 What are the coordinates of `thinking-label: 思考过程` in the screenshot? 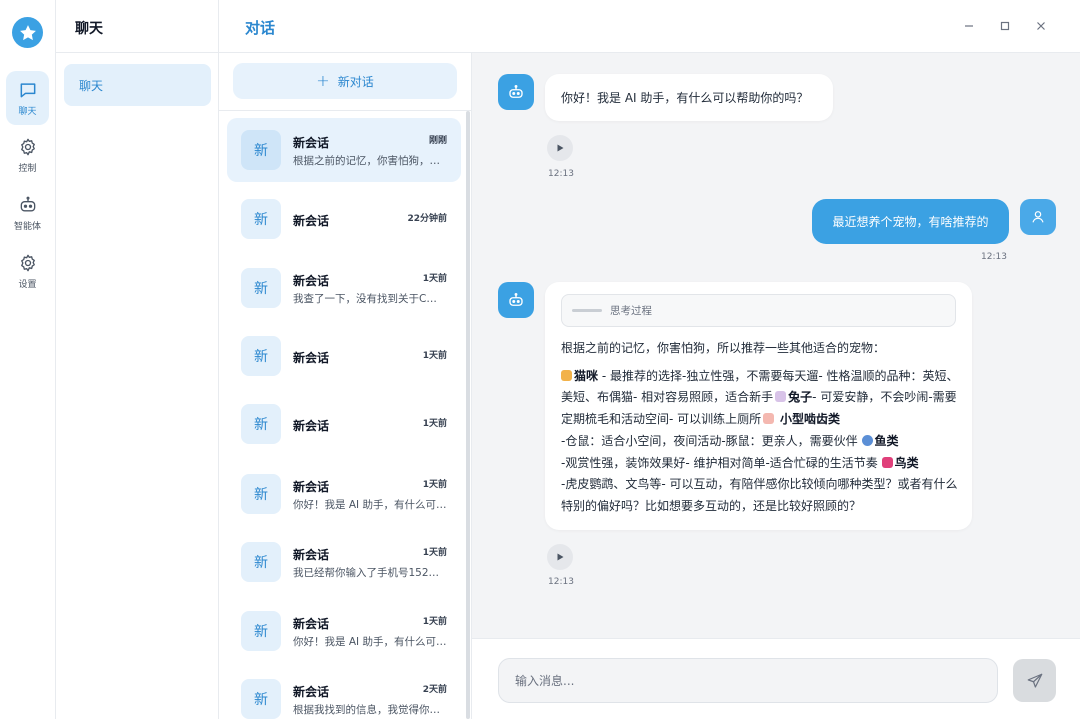 It's located at (631, 311).